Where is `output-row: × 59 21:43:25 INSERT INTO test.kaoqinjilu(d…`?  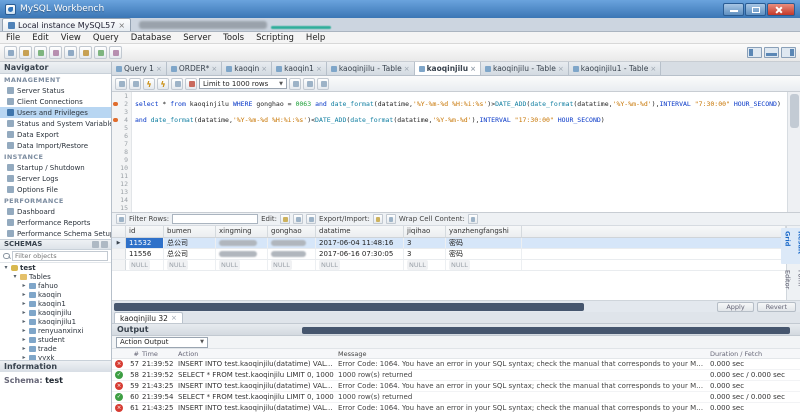 output-row: × 59 21:43:25 INSERT INTO test.kaoqinjilu(d… is located at coordinates (456, 386).